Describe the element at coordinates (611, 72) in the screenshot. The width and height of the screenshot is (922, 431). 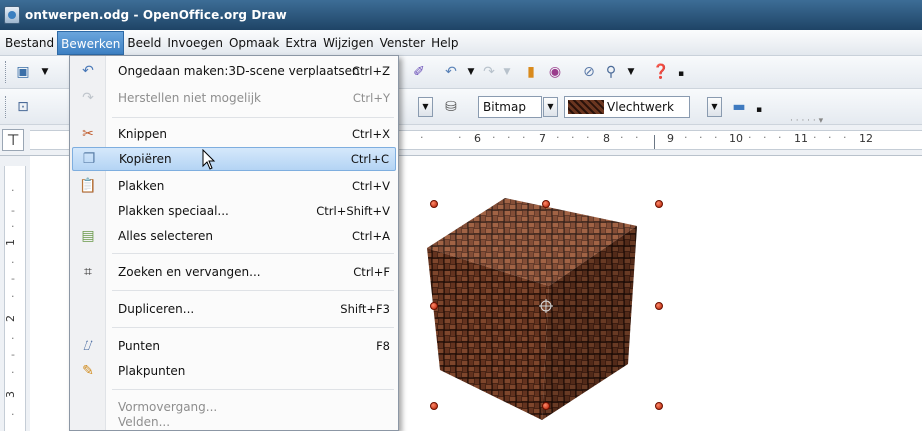
I see `zoom-icon: ⚲` at that location.